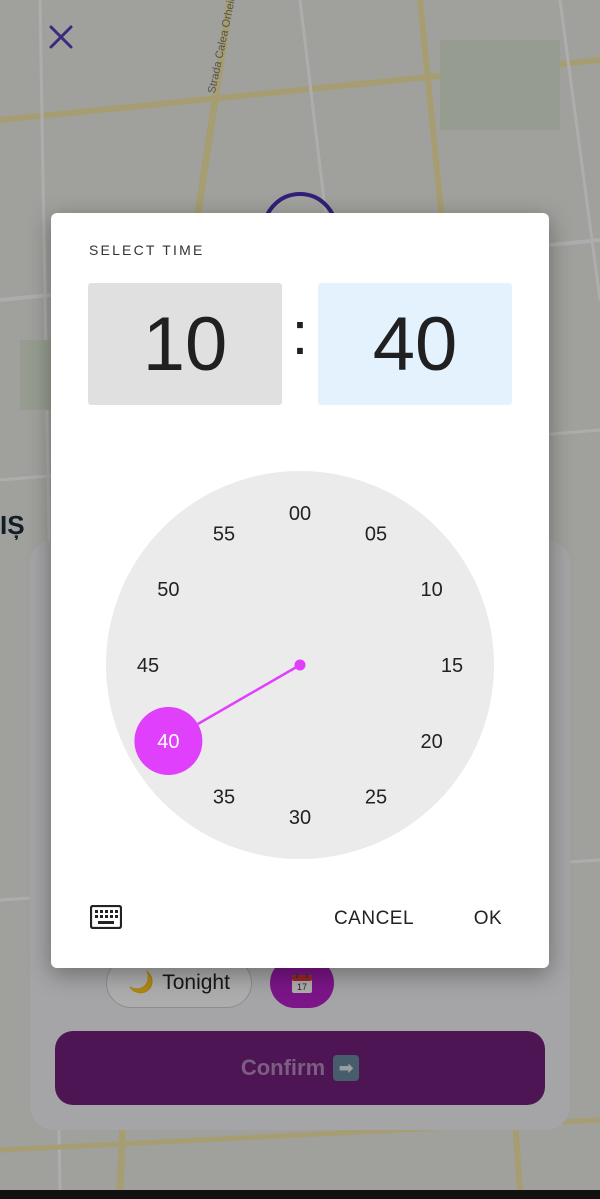  I want to click on dialog-title: SELECT TIME, so click(147, 250).